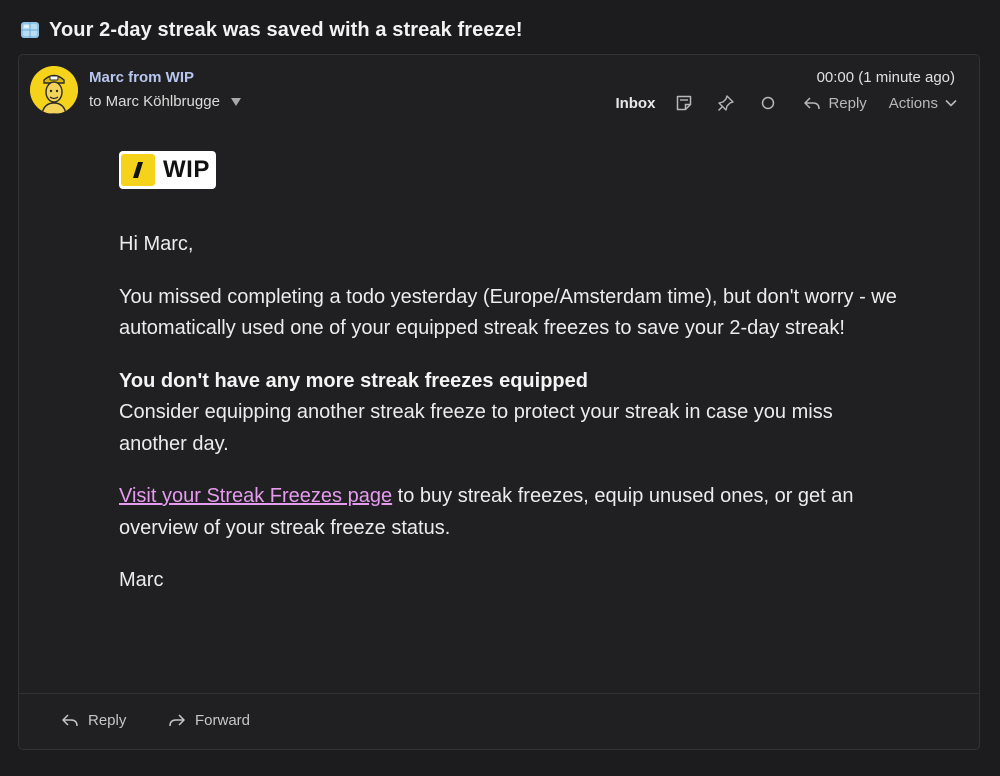 This screenshot has width=1000, height=776. Describe the element at coordinates (154, 101) in the screenshot. I see `recipient-text: to Marc Köhlbrugge` at that location.